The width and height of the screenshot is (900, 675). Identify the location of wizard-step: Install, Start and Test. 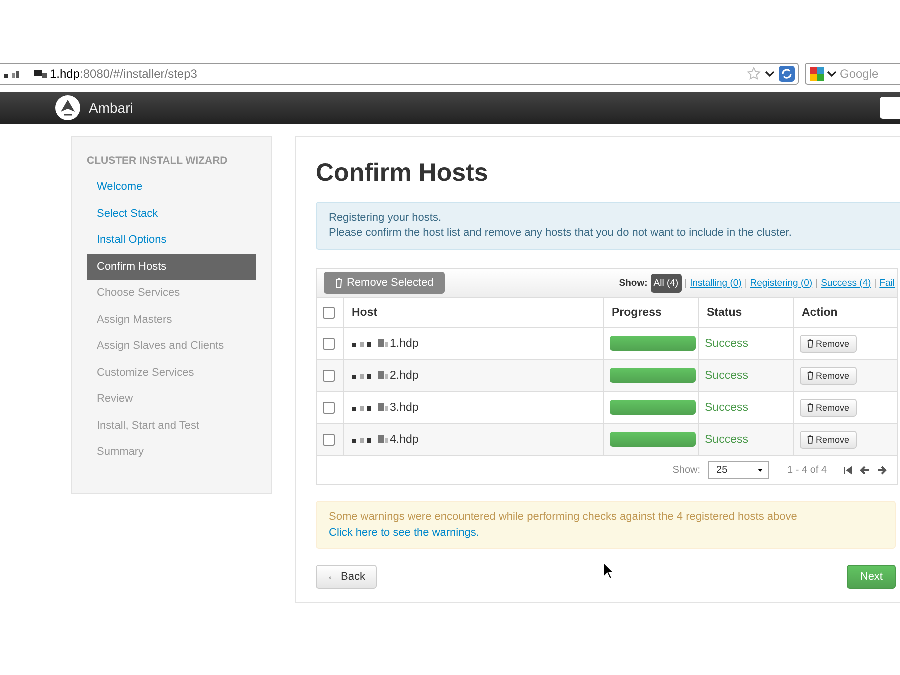
(171, 425).